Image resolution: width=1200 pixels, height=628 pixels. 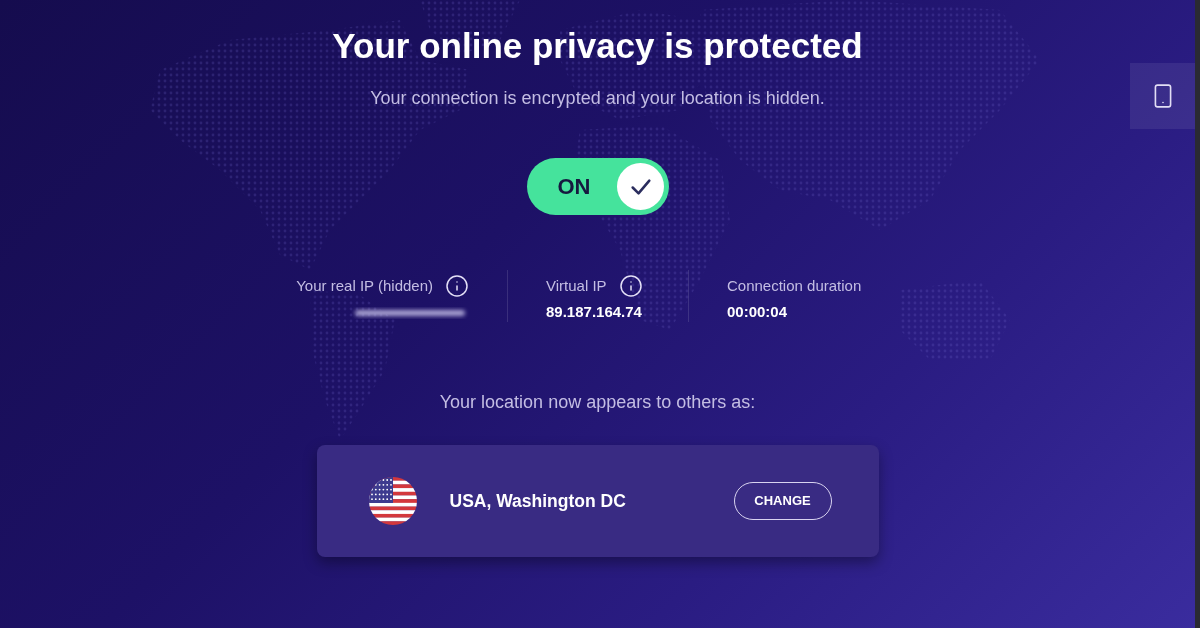 I want to click on stat-label: Connection duration, so click(x=794, y=286).